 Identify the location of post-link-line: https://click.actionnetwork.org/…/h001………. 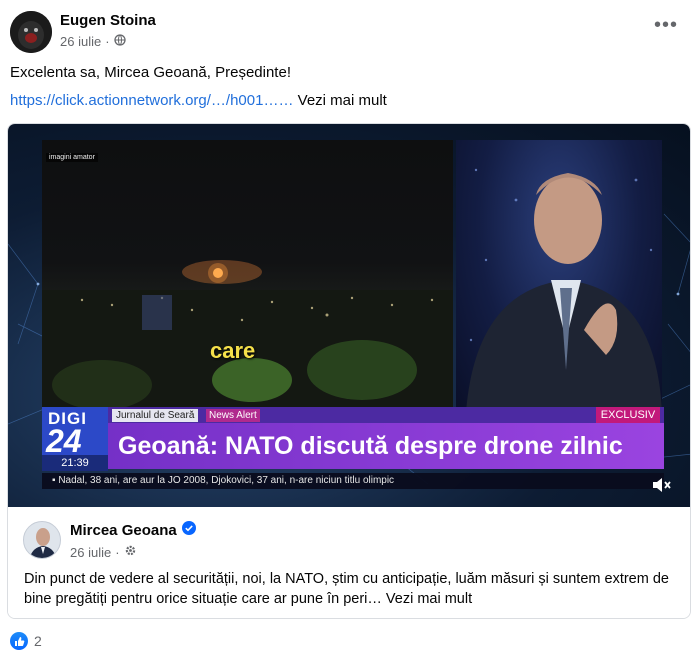
(198, 100).